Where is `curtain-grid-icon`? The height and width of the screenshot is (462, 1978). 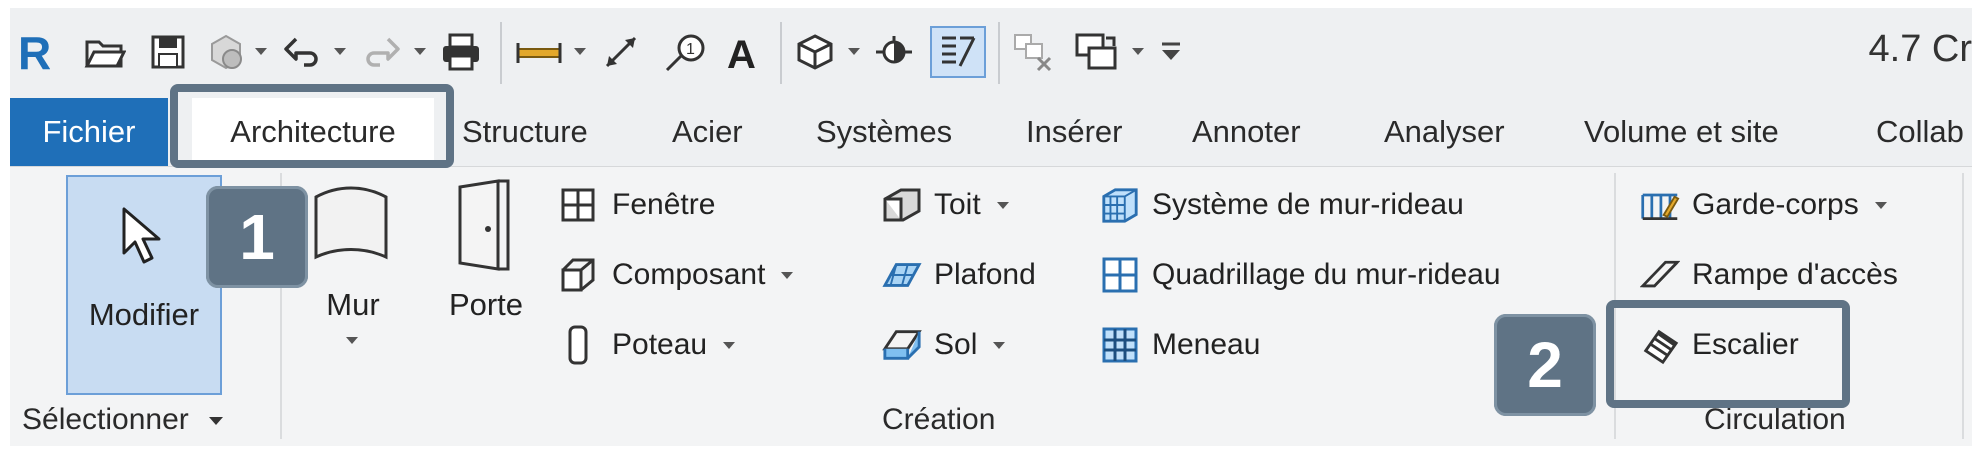
curtain-grid-icon is located at coordinates (1120, 275).